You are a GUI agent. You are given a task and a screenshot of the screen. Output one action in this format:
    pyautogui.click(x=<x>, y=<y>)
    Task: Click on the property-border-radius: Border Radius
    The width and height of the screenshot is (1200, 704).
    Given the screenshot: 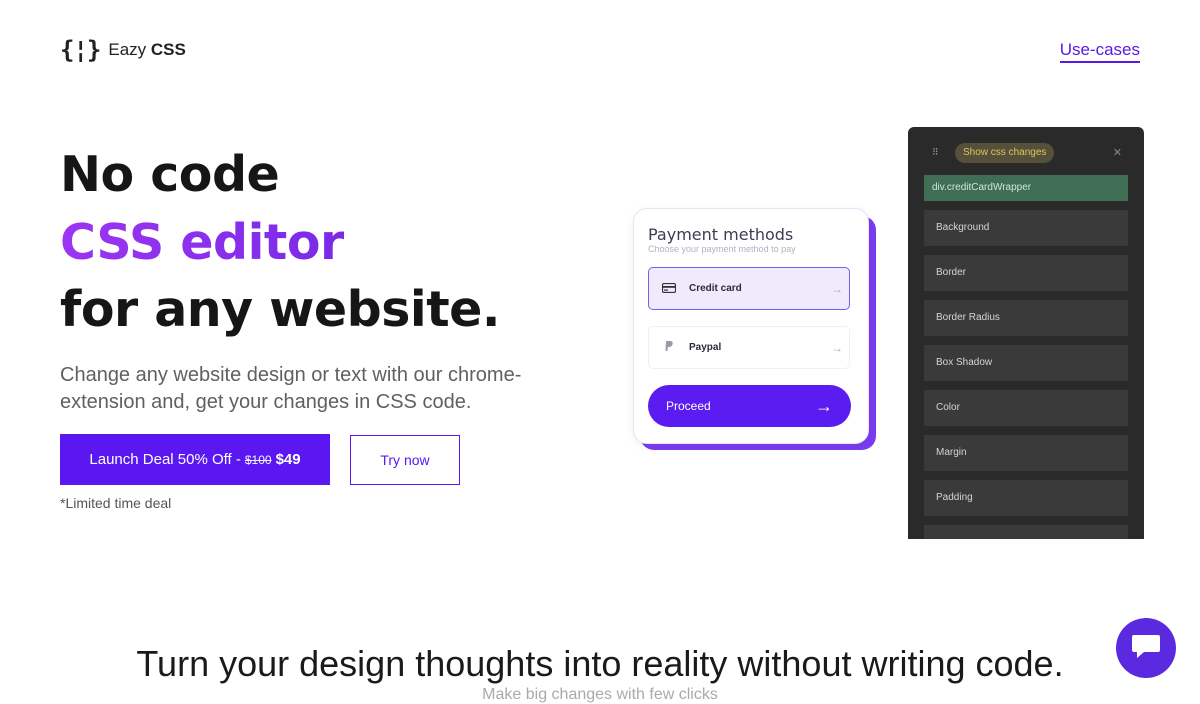 What is the action you would take?
    pyautogui.click(x=1026, y=318)
    